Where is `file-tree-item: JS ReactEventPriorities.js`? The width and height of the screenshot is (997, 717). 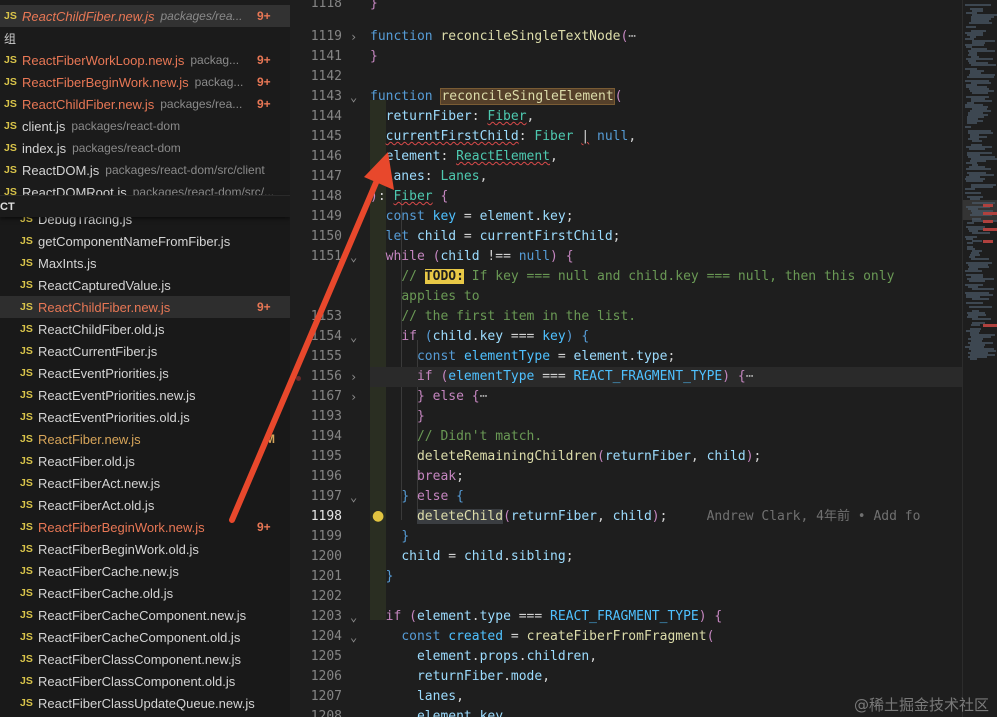 file-tree-item: JS ReactEventPriorities.js is located at coordinates (145, 373).